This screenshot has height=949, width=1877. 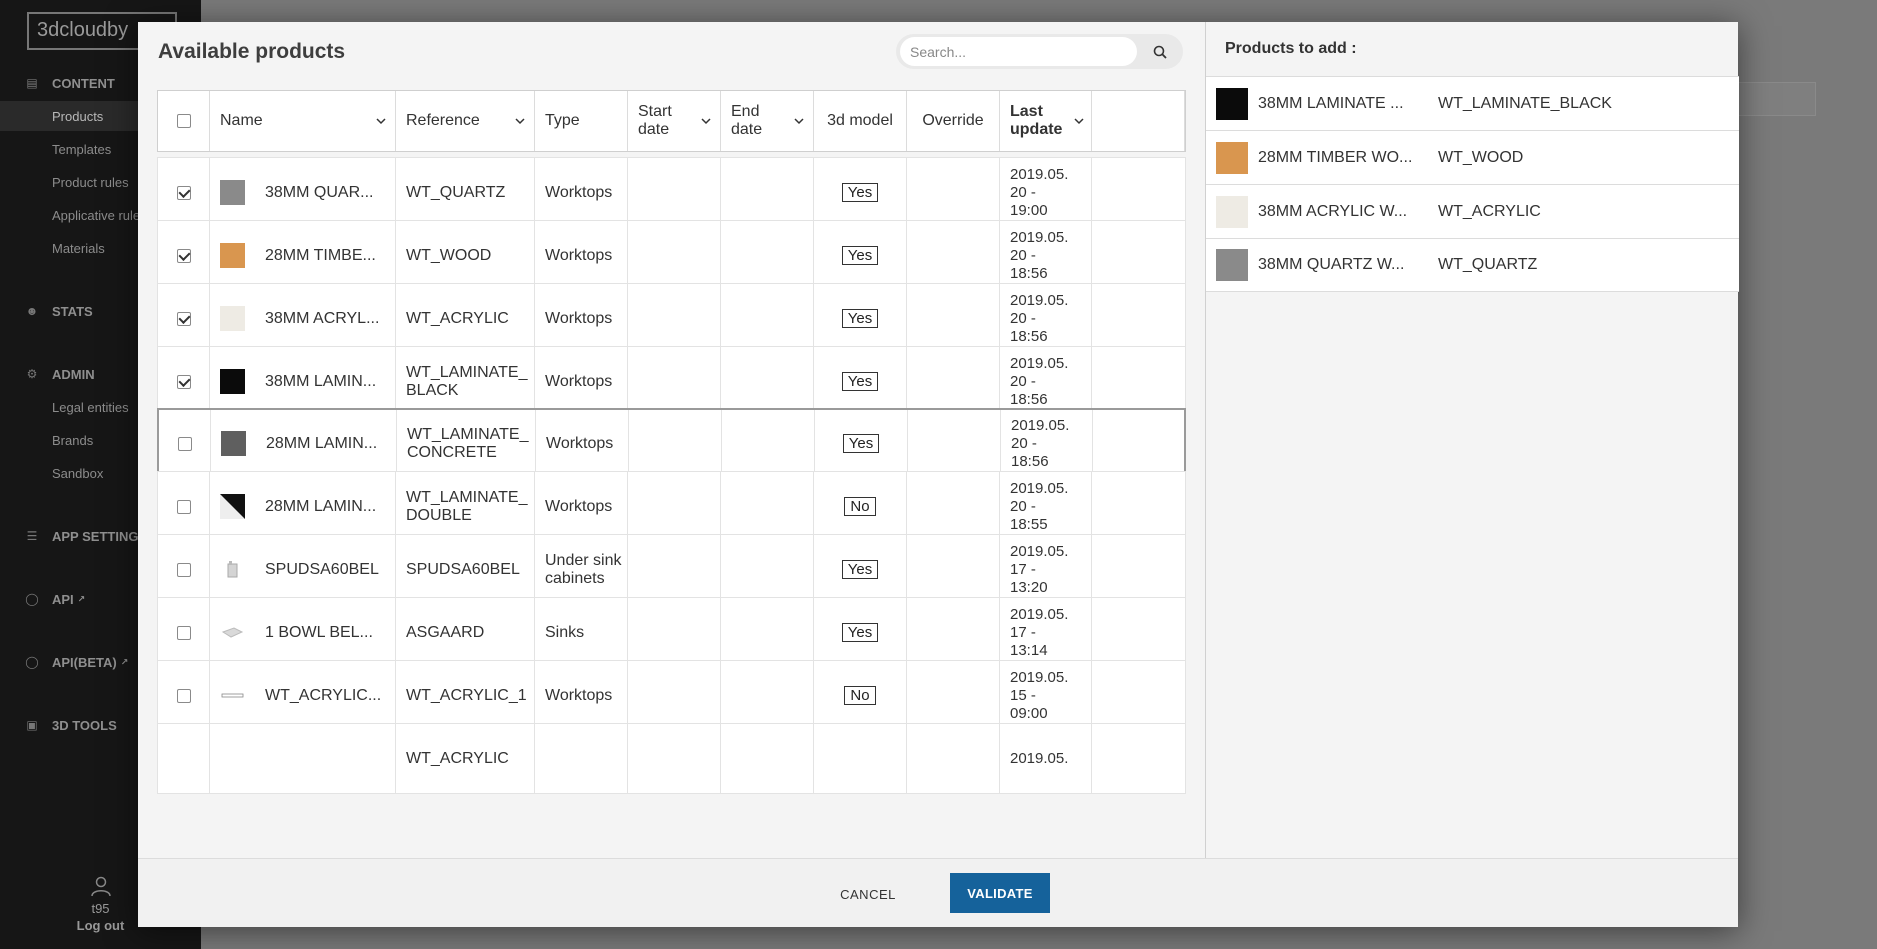 What do you see at coordinates (579, 192) in the screenshot?
I see `product-type: Worktops` at bounding box center [579, 192].